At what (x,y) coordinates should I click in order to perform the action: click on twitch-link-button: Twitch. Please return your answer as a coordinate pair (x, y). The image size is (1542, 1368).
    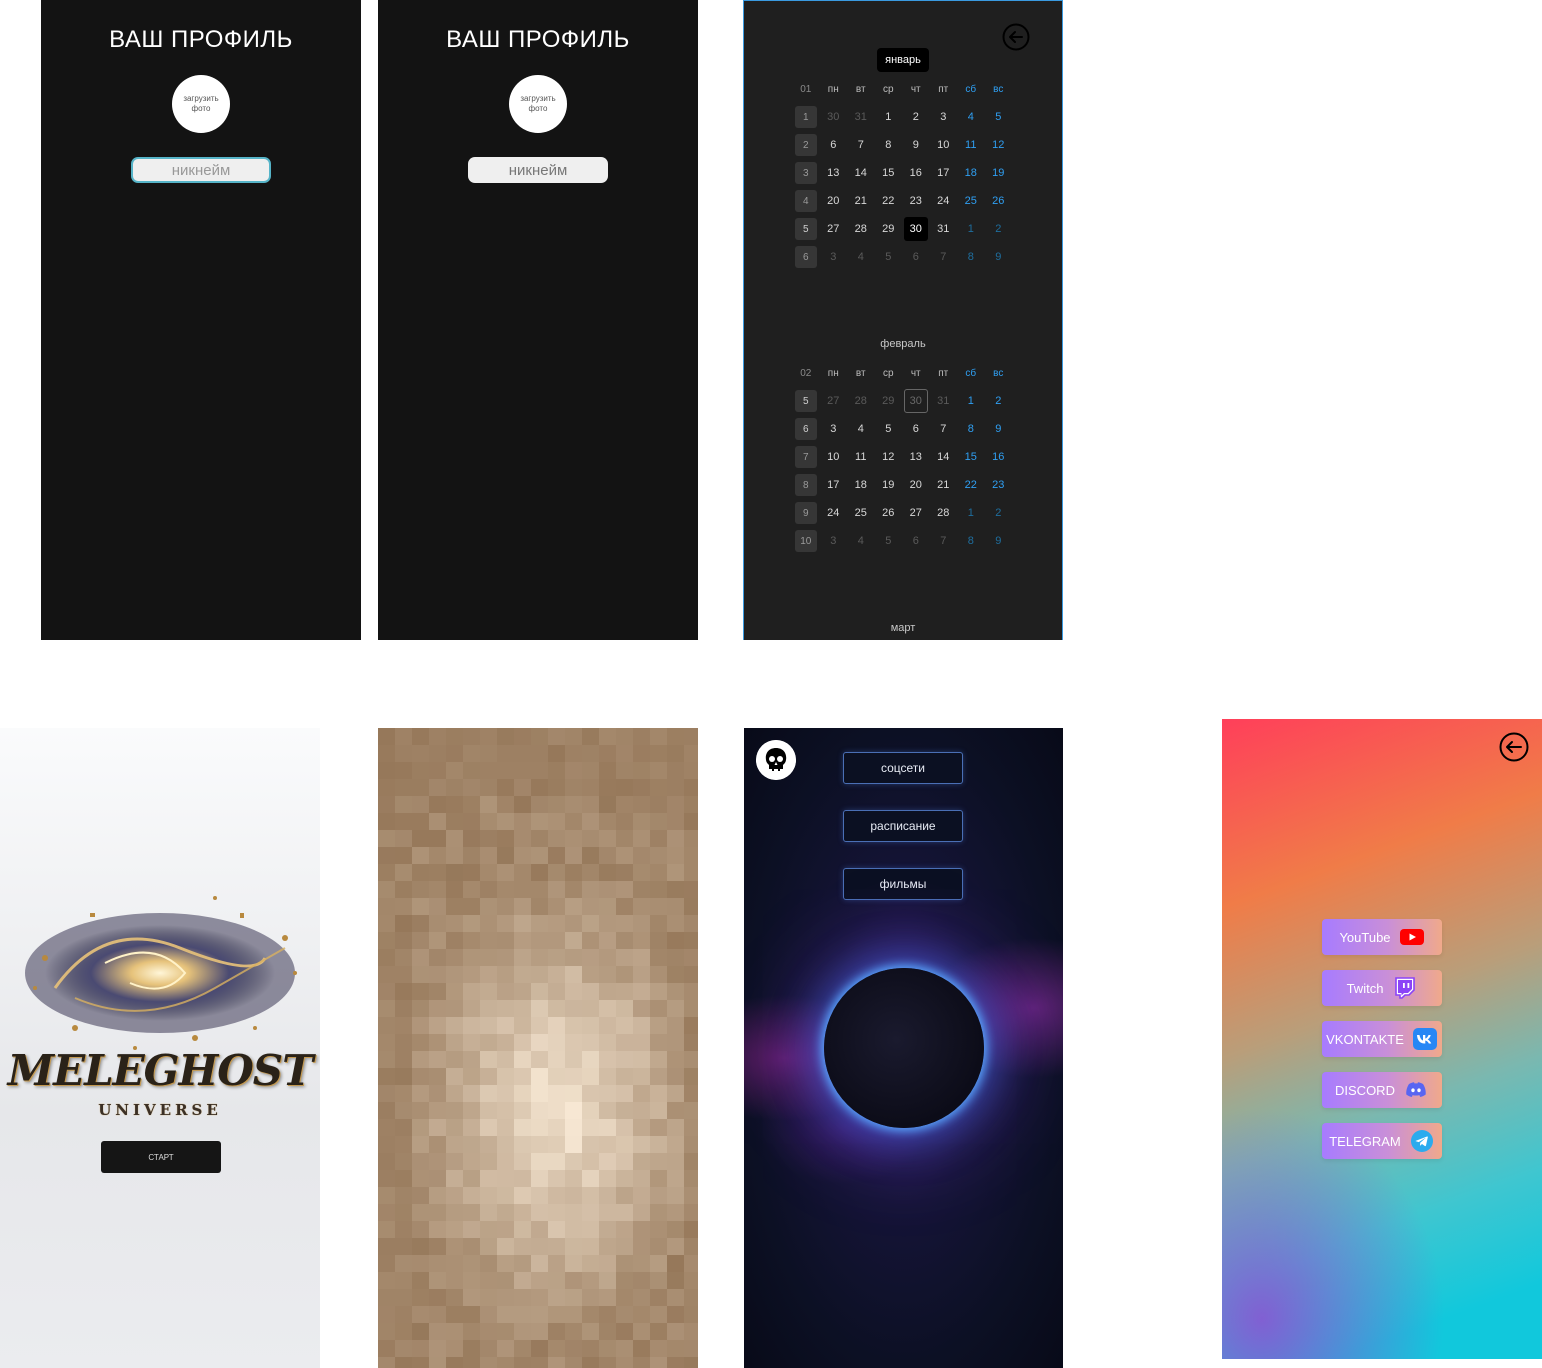
    Looking at the image, I should click on (1382, 988).